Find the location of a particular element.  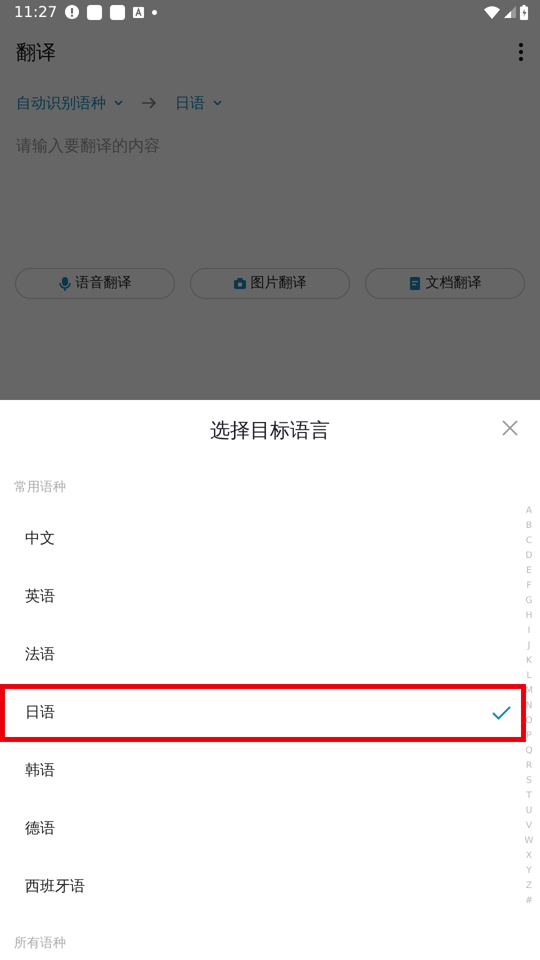

index-letter: O is located at coordinates (529, 721).